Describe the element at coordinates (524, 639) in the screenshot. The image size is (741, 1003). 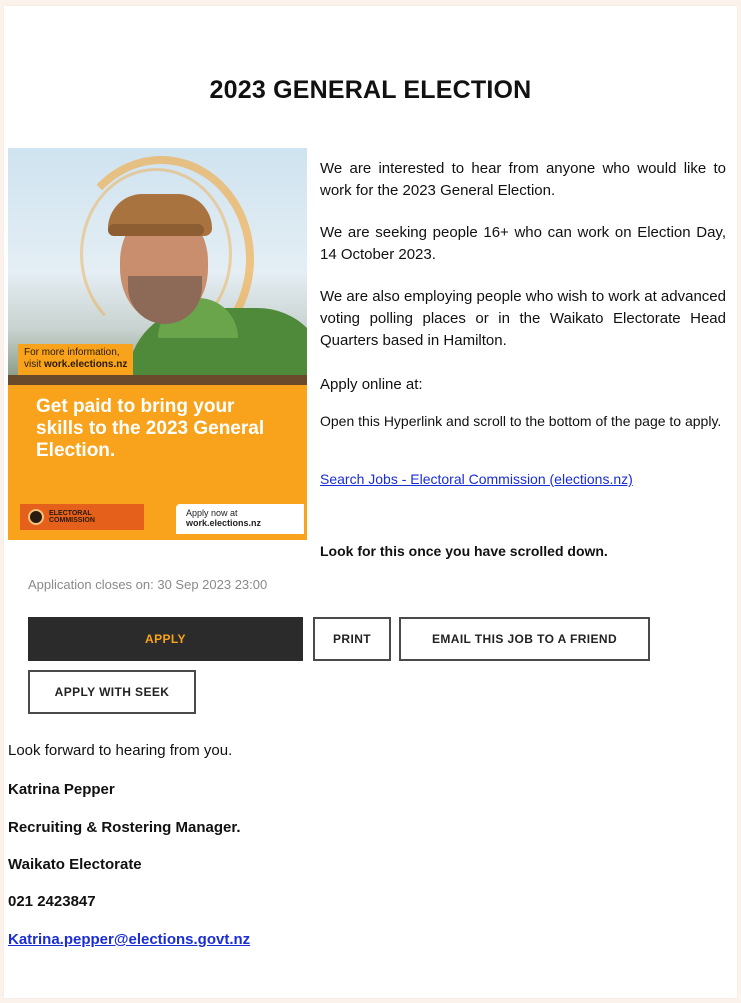
I see `email-job-button: EMAIL THIS JOB TO A FRIEND` at that location.